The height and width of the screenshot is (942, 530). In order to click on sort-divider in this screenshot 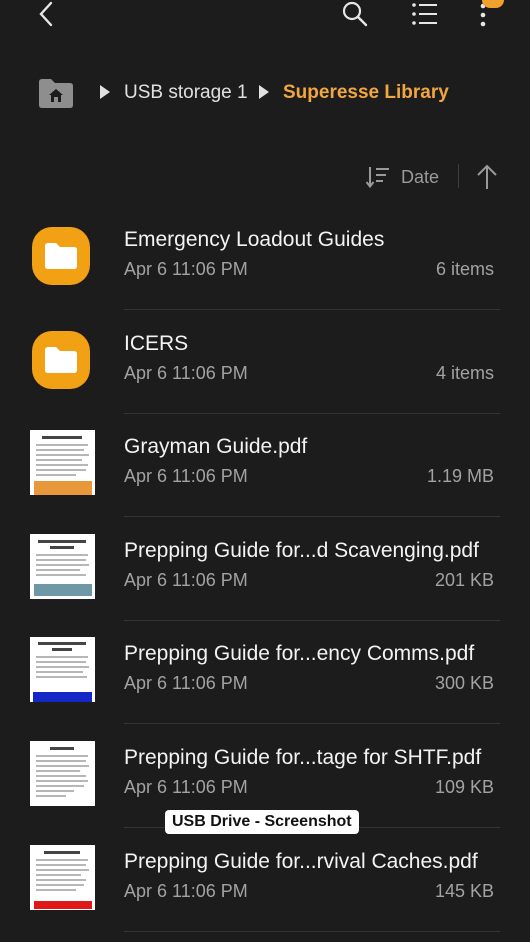, I will do `click(458, 176)`.